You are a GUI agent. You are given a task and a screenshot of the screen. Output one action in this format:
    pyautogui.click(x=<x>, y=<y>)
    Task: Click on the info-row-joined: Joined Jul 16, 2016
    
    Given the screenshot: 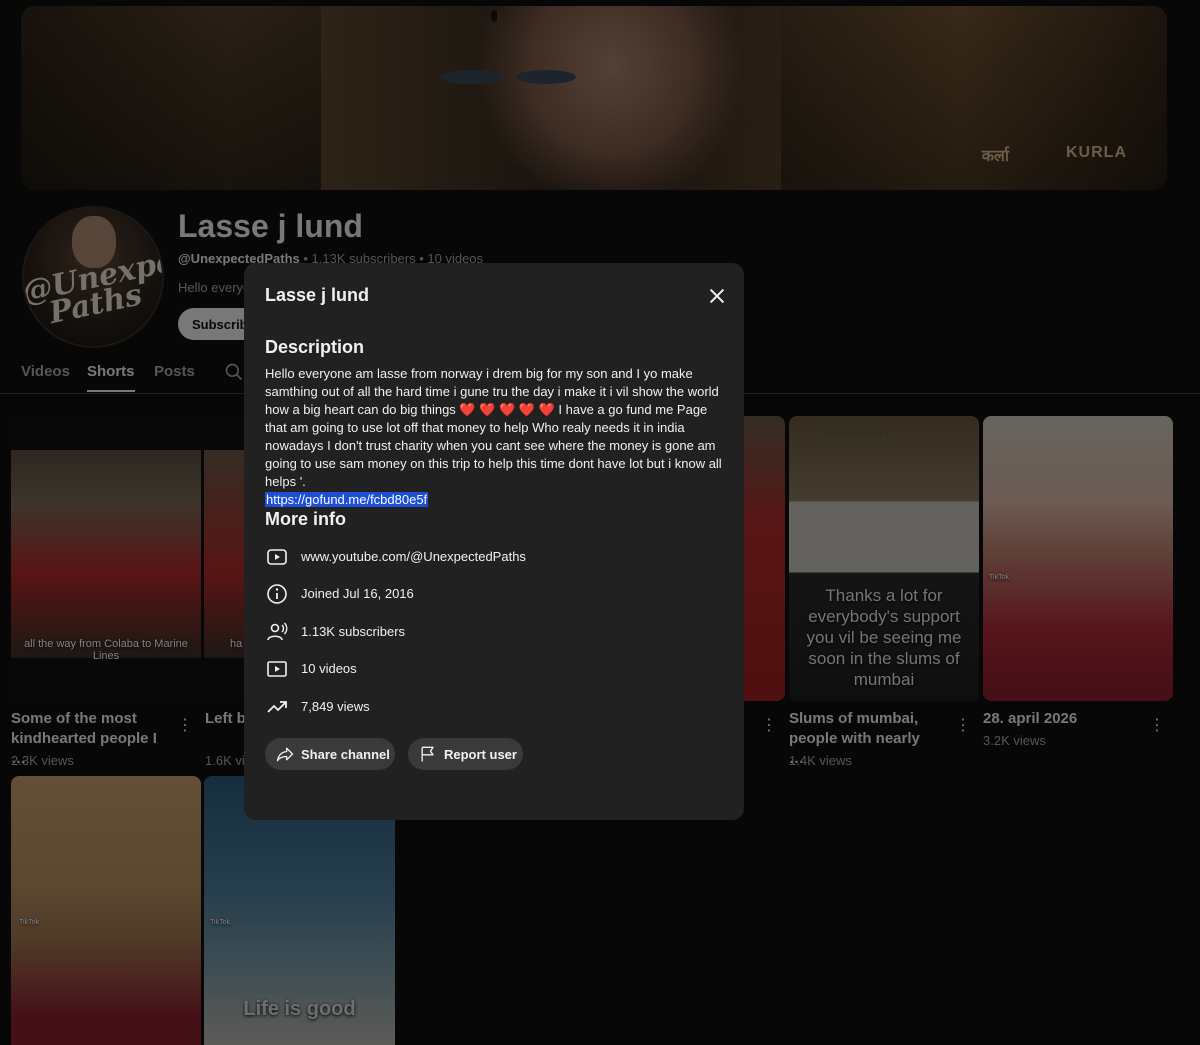 What is the action you would take?
    pyautogui.click(x=495, y=594)
    